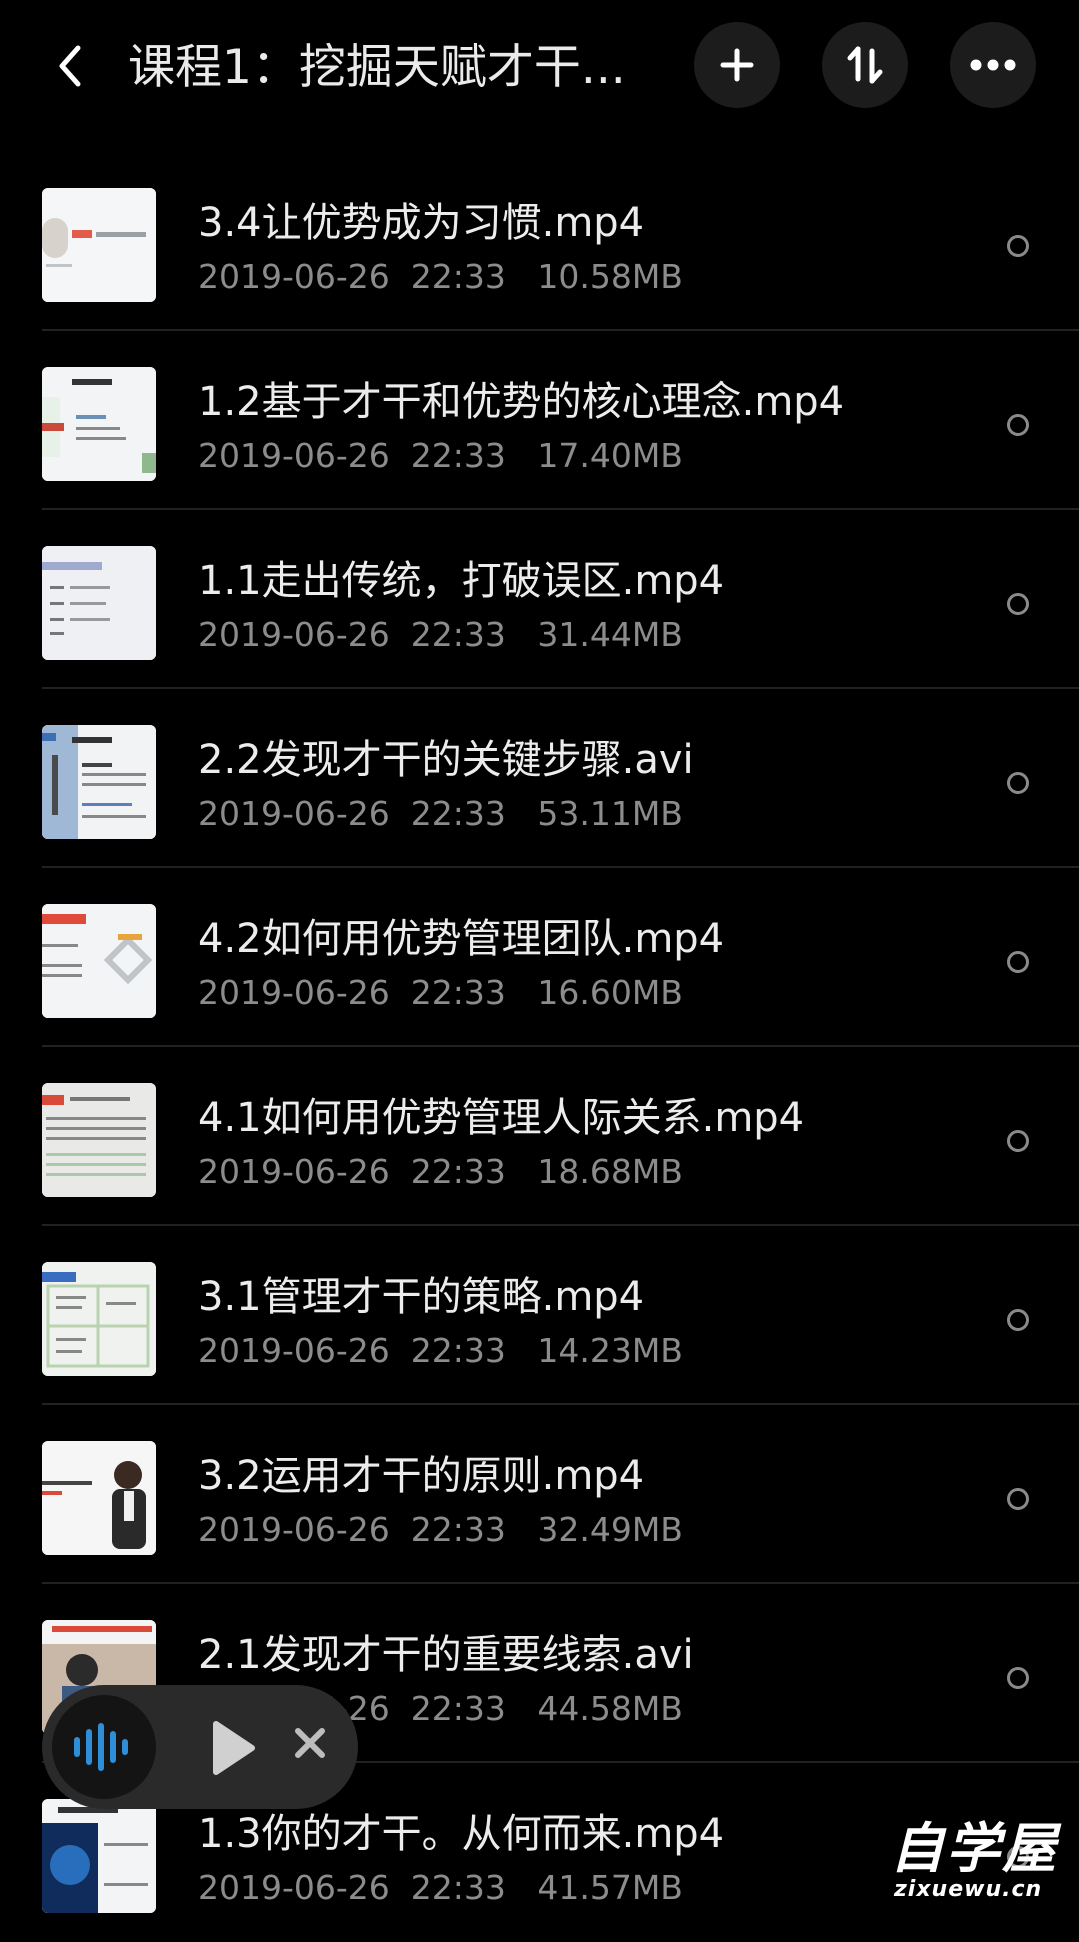 Image resolution: width=1079 pixels, height=1942 pixels. What do you see at coordinates (421, 223) in the screenshot?
I see `file-name: 3.4让优势成为习惯.mp4` at bounding box center [421, 223].